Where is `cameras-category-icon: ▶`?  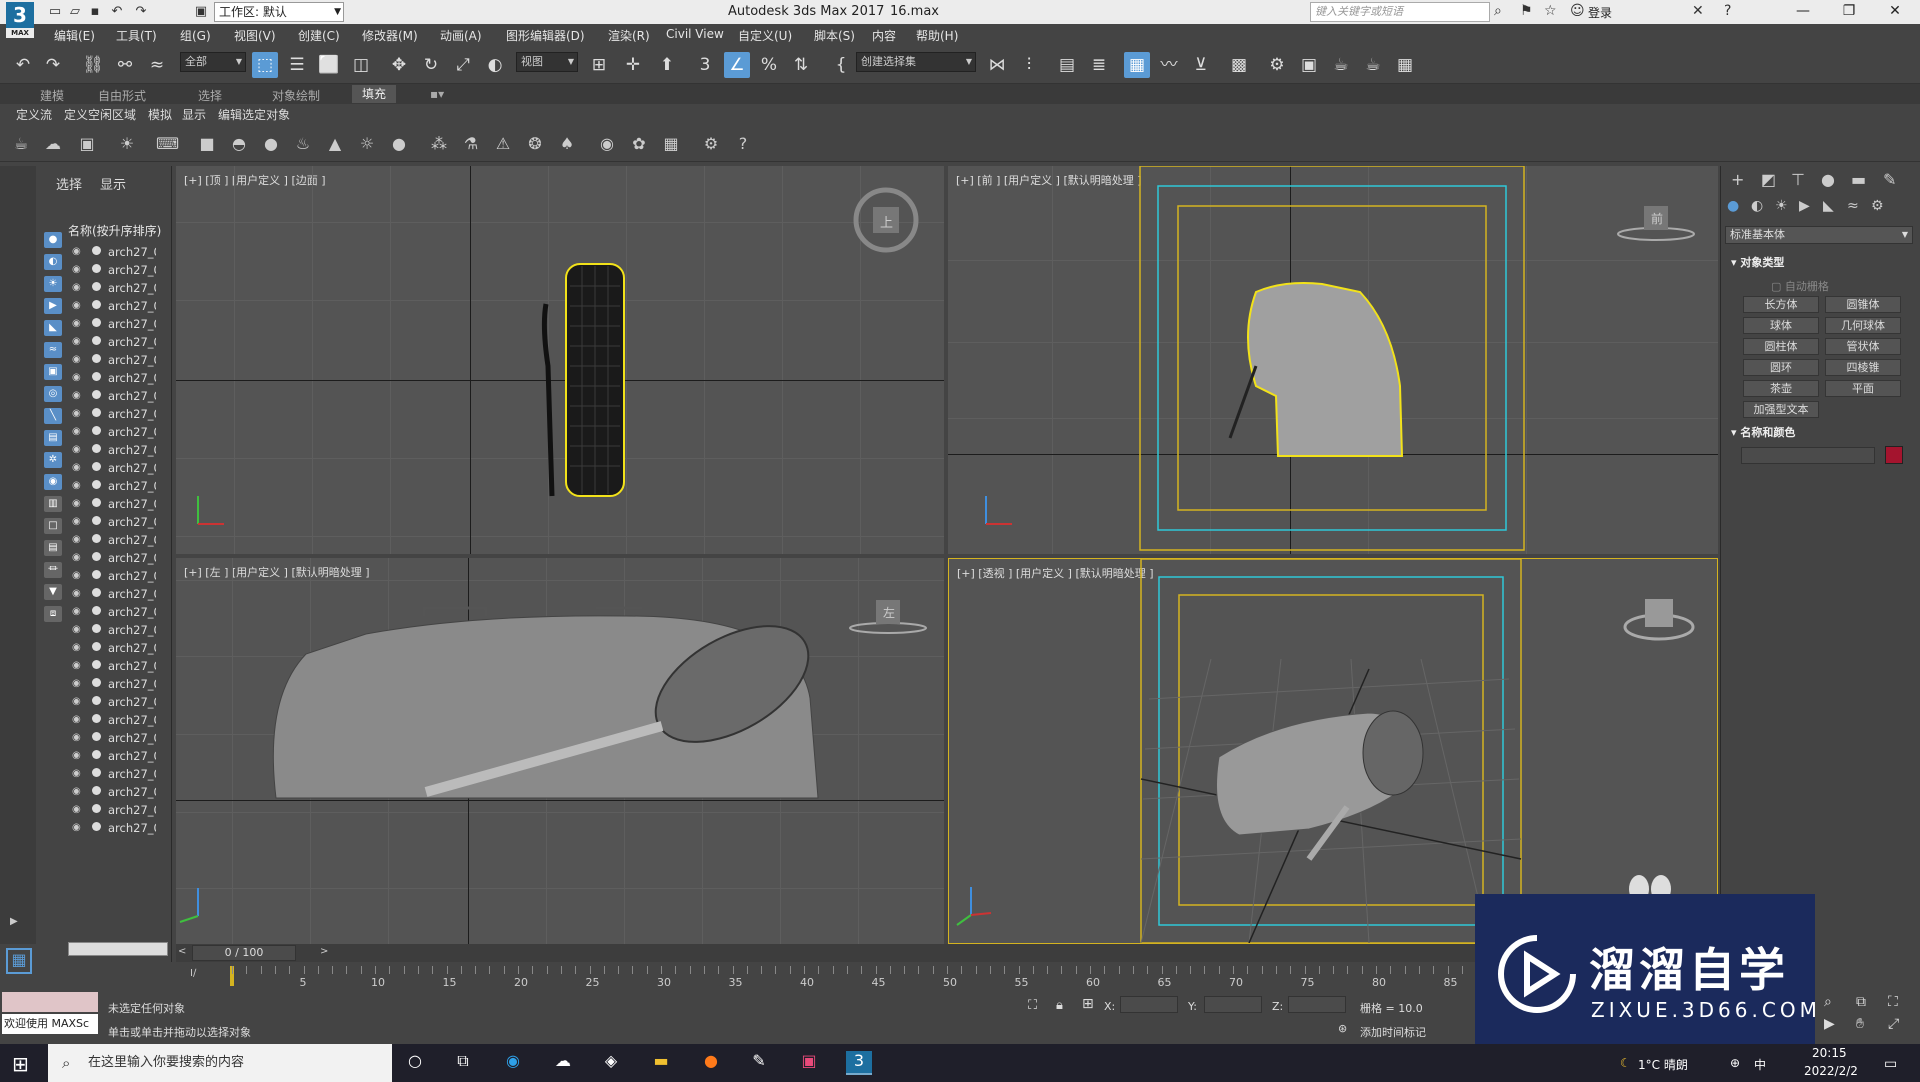 cameras-category-icon: ▶ is located at coordinates (1804, 206).